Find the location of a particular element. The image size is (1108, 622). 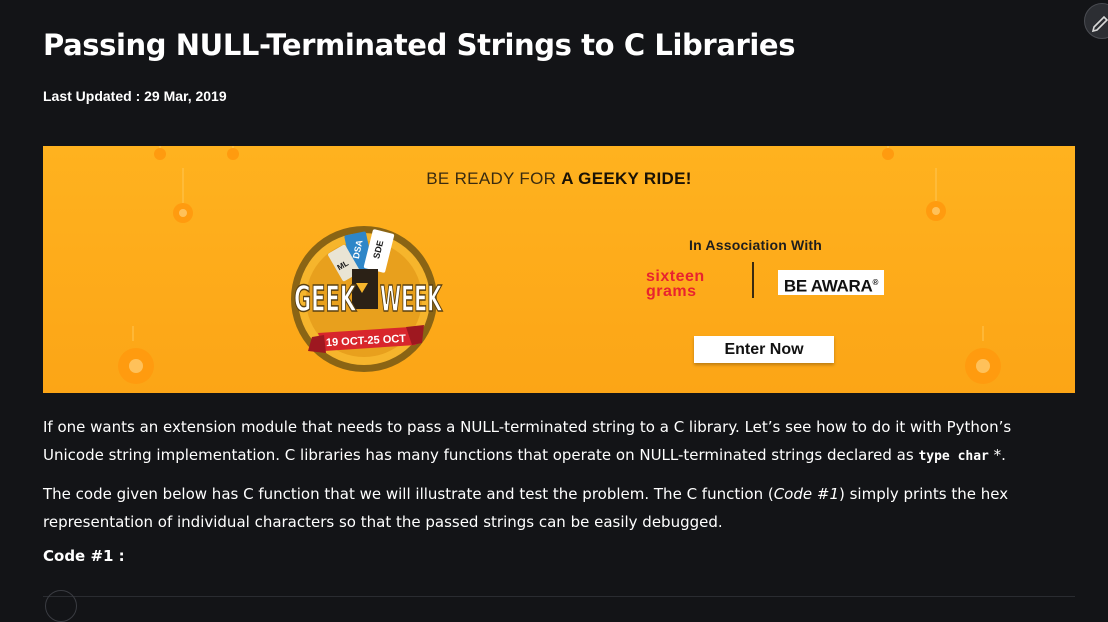

partner-divider is located at coordinates (753, 280).